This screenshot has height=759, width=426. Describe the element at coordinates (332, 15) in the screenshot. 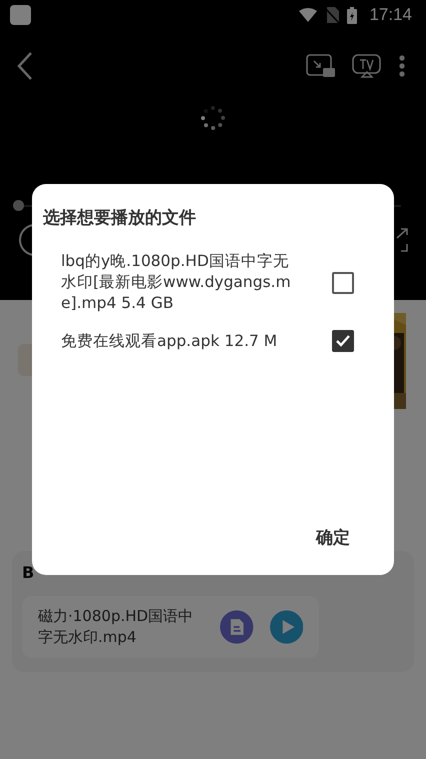

I see `no-sim-icon` at that location.